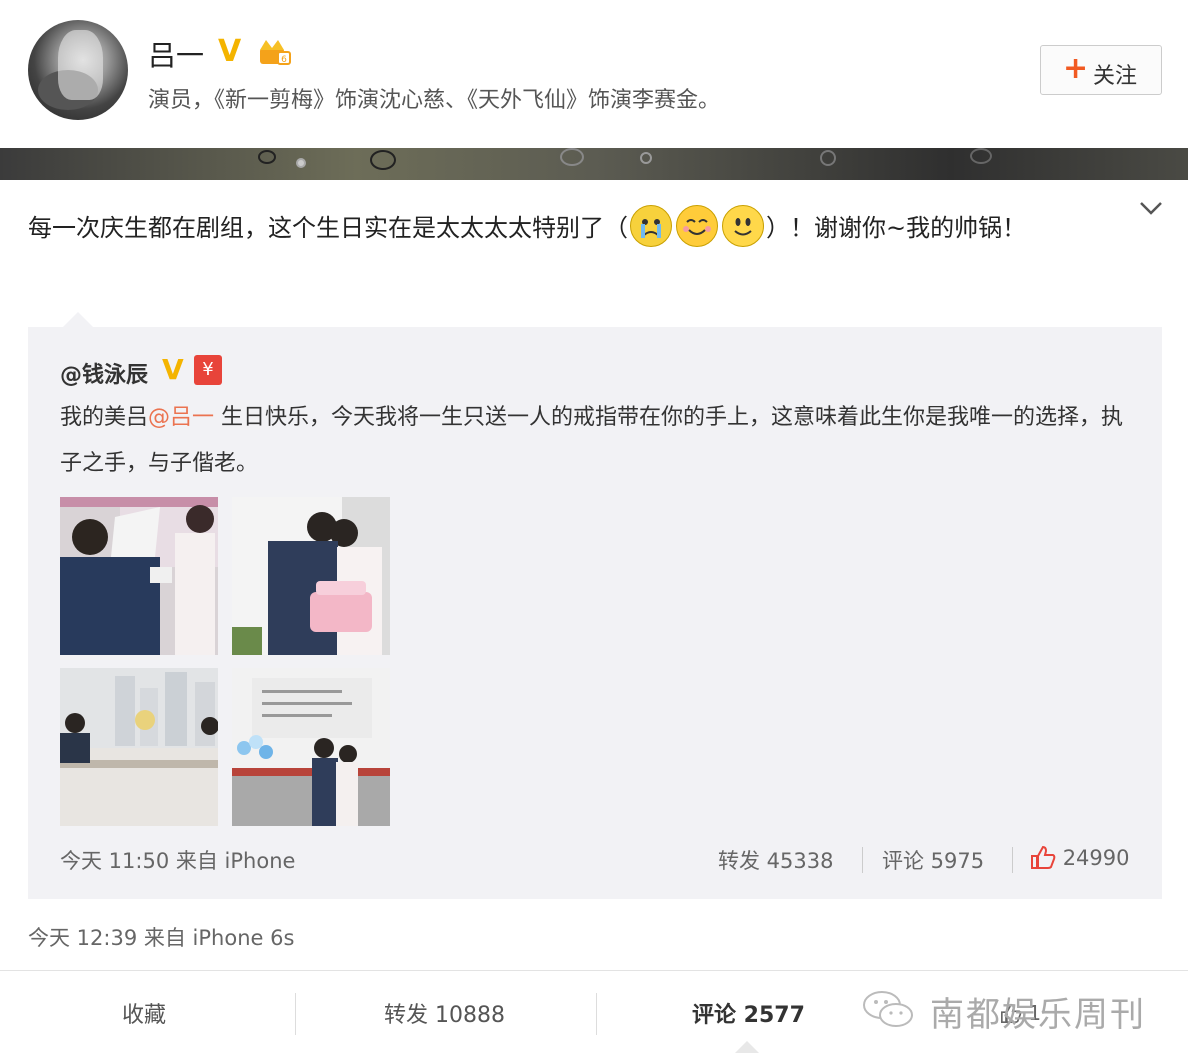  I want to click on thumbs-up-icon, so click(1043, 857).